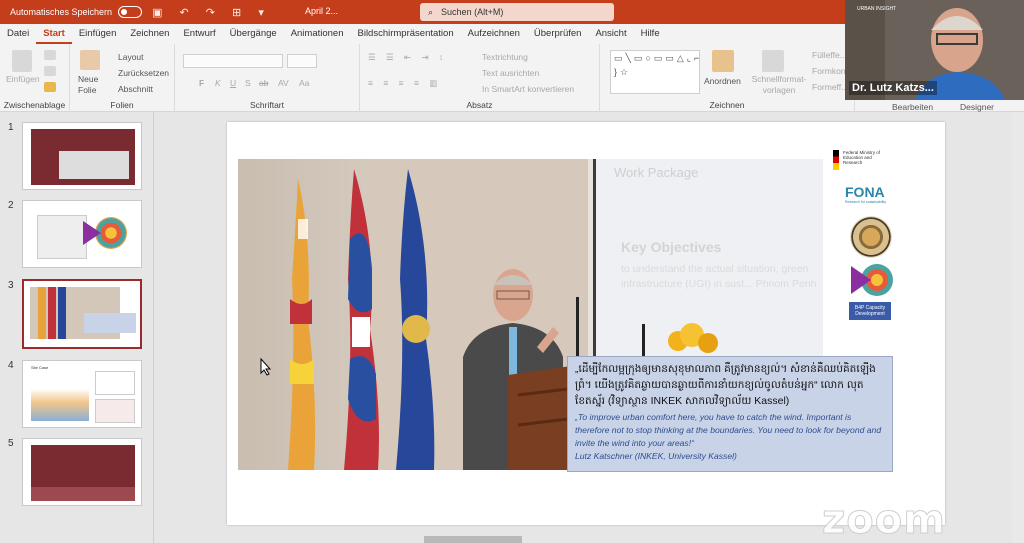 The image size is (1024, 543). What do you see at coordinates (23, 79) in the screenshot?
I see `paste-button: Einfügen` at bounding box center [23, 79].